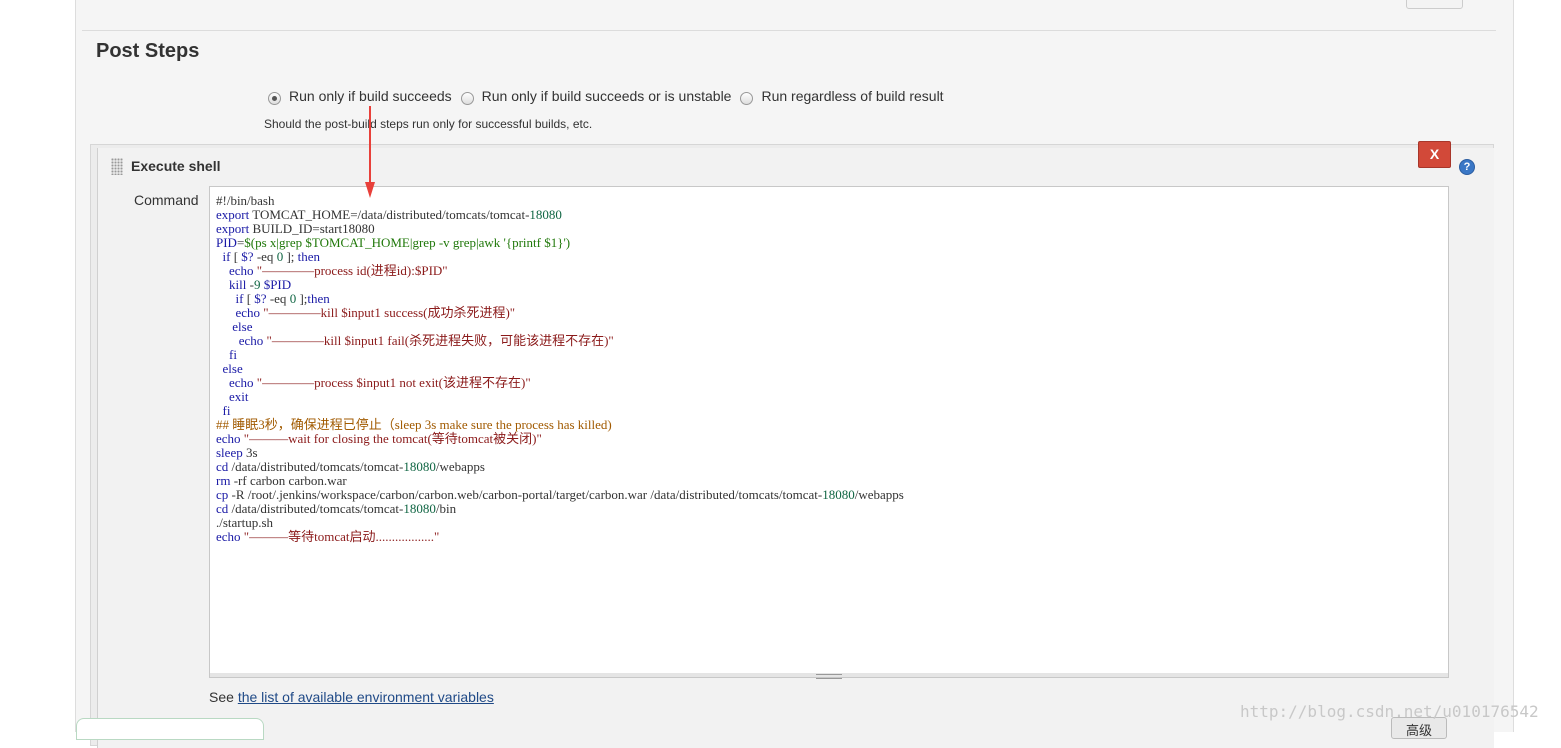 The image size is (1561, 748). I want to click on radio-label: Run only if build succeeds, so click(370, 96).